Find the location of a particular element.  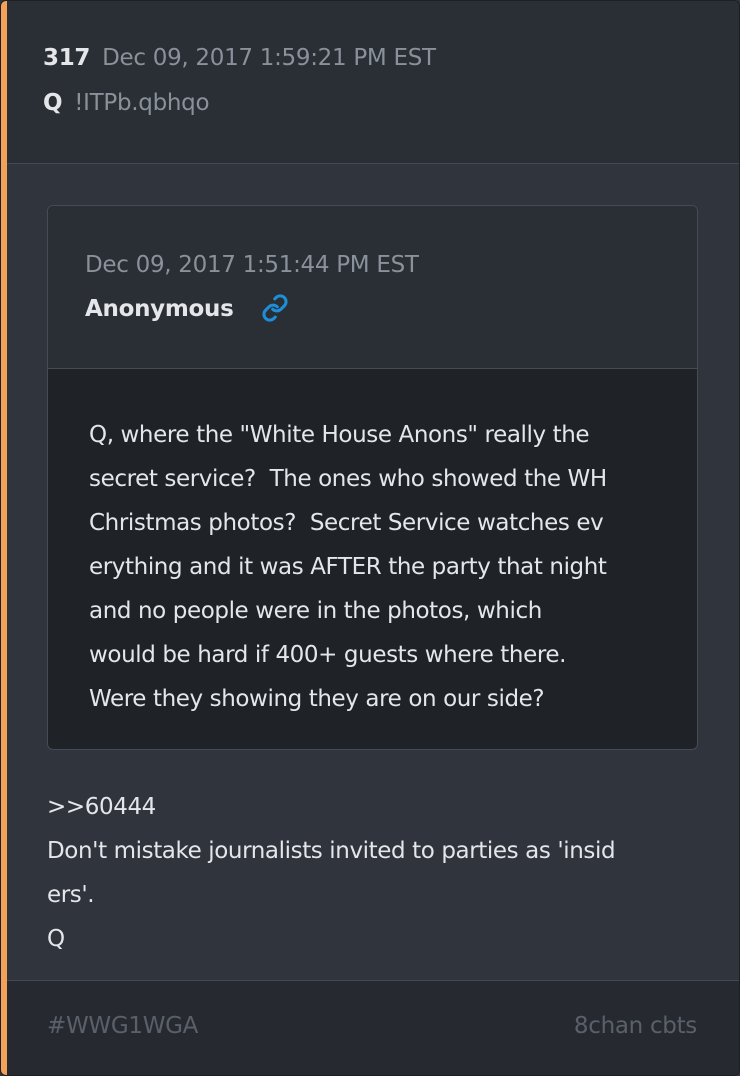

post-source: 8chan cbts is located at coordinates (635, 1026).